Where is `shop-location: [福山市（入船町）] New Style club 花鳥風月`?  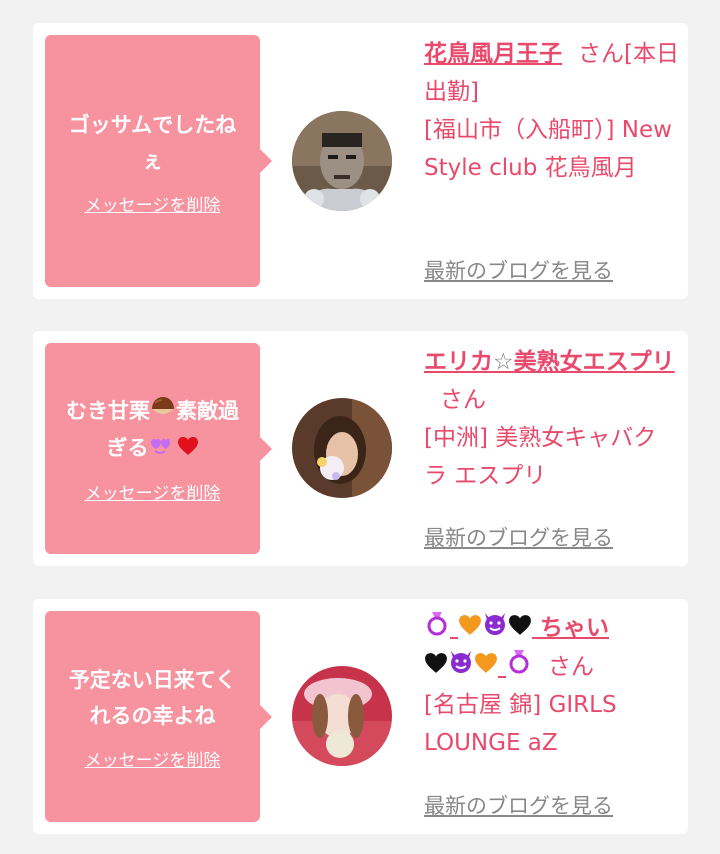
shop-location: [福山市（入船町）] New Style club 花鳥風月 is located at coordinates (548, 149).